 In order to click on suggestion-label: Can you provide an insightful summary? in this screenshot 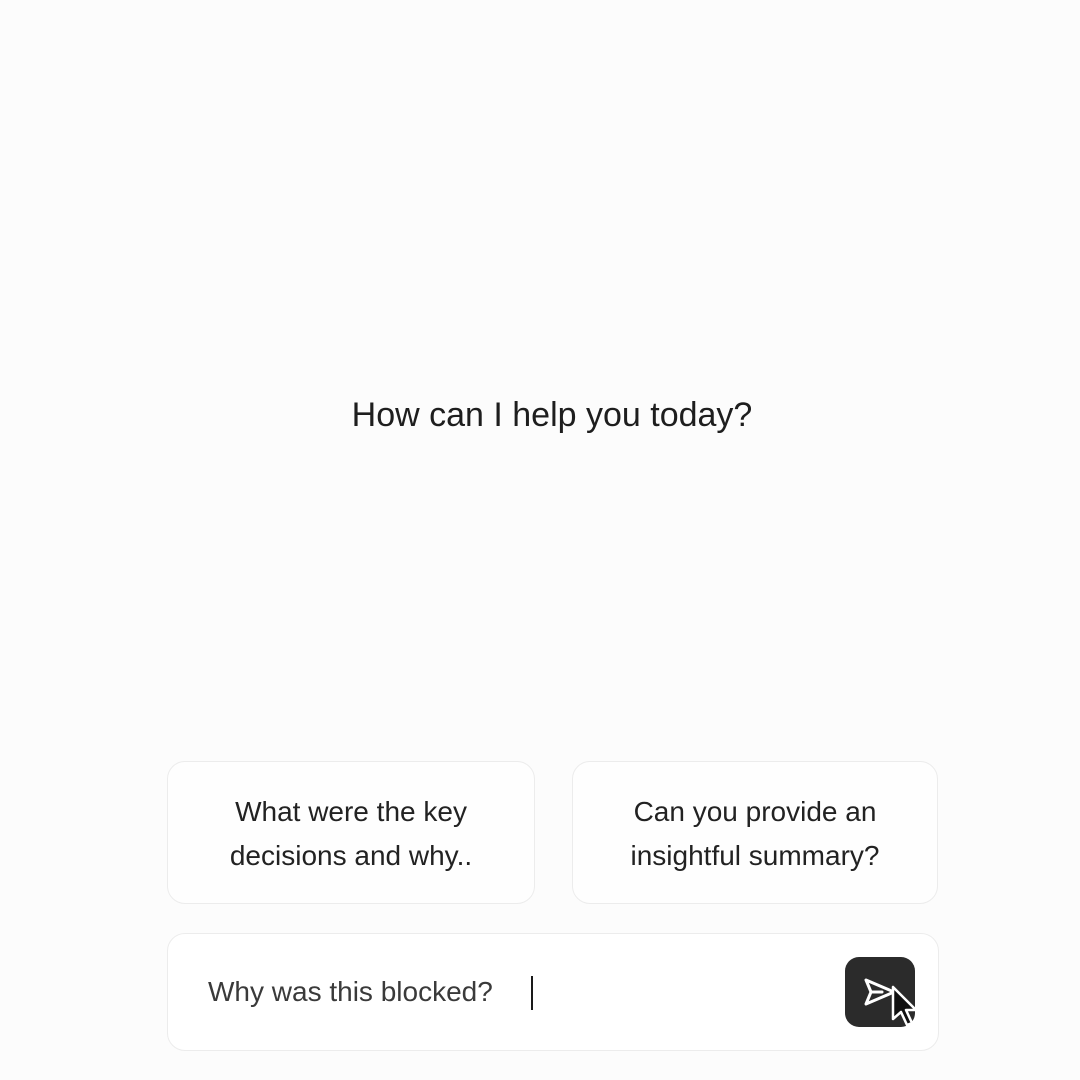, I will do `click(755, 833)`.